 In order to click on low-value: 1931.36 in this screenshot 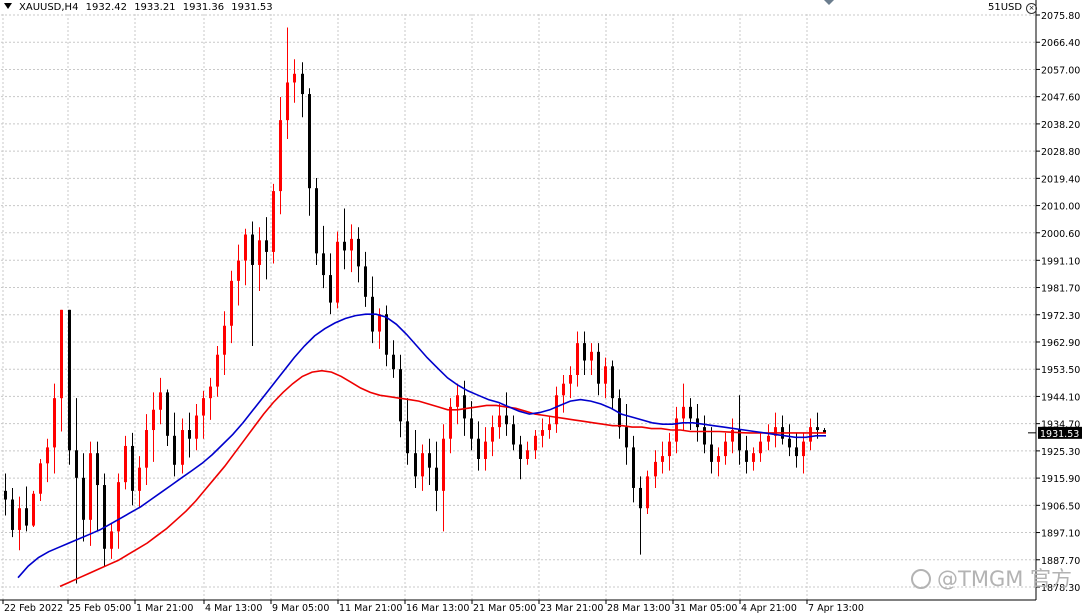, I will do `click(203, 7)`.